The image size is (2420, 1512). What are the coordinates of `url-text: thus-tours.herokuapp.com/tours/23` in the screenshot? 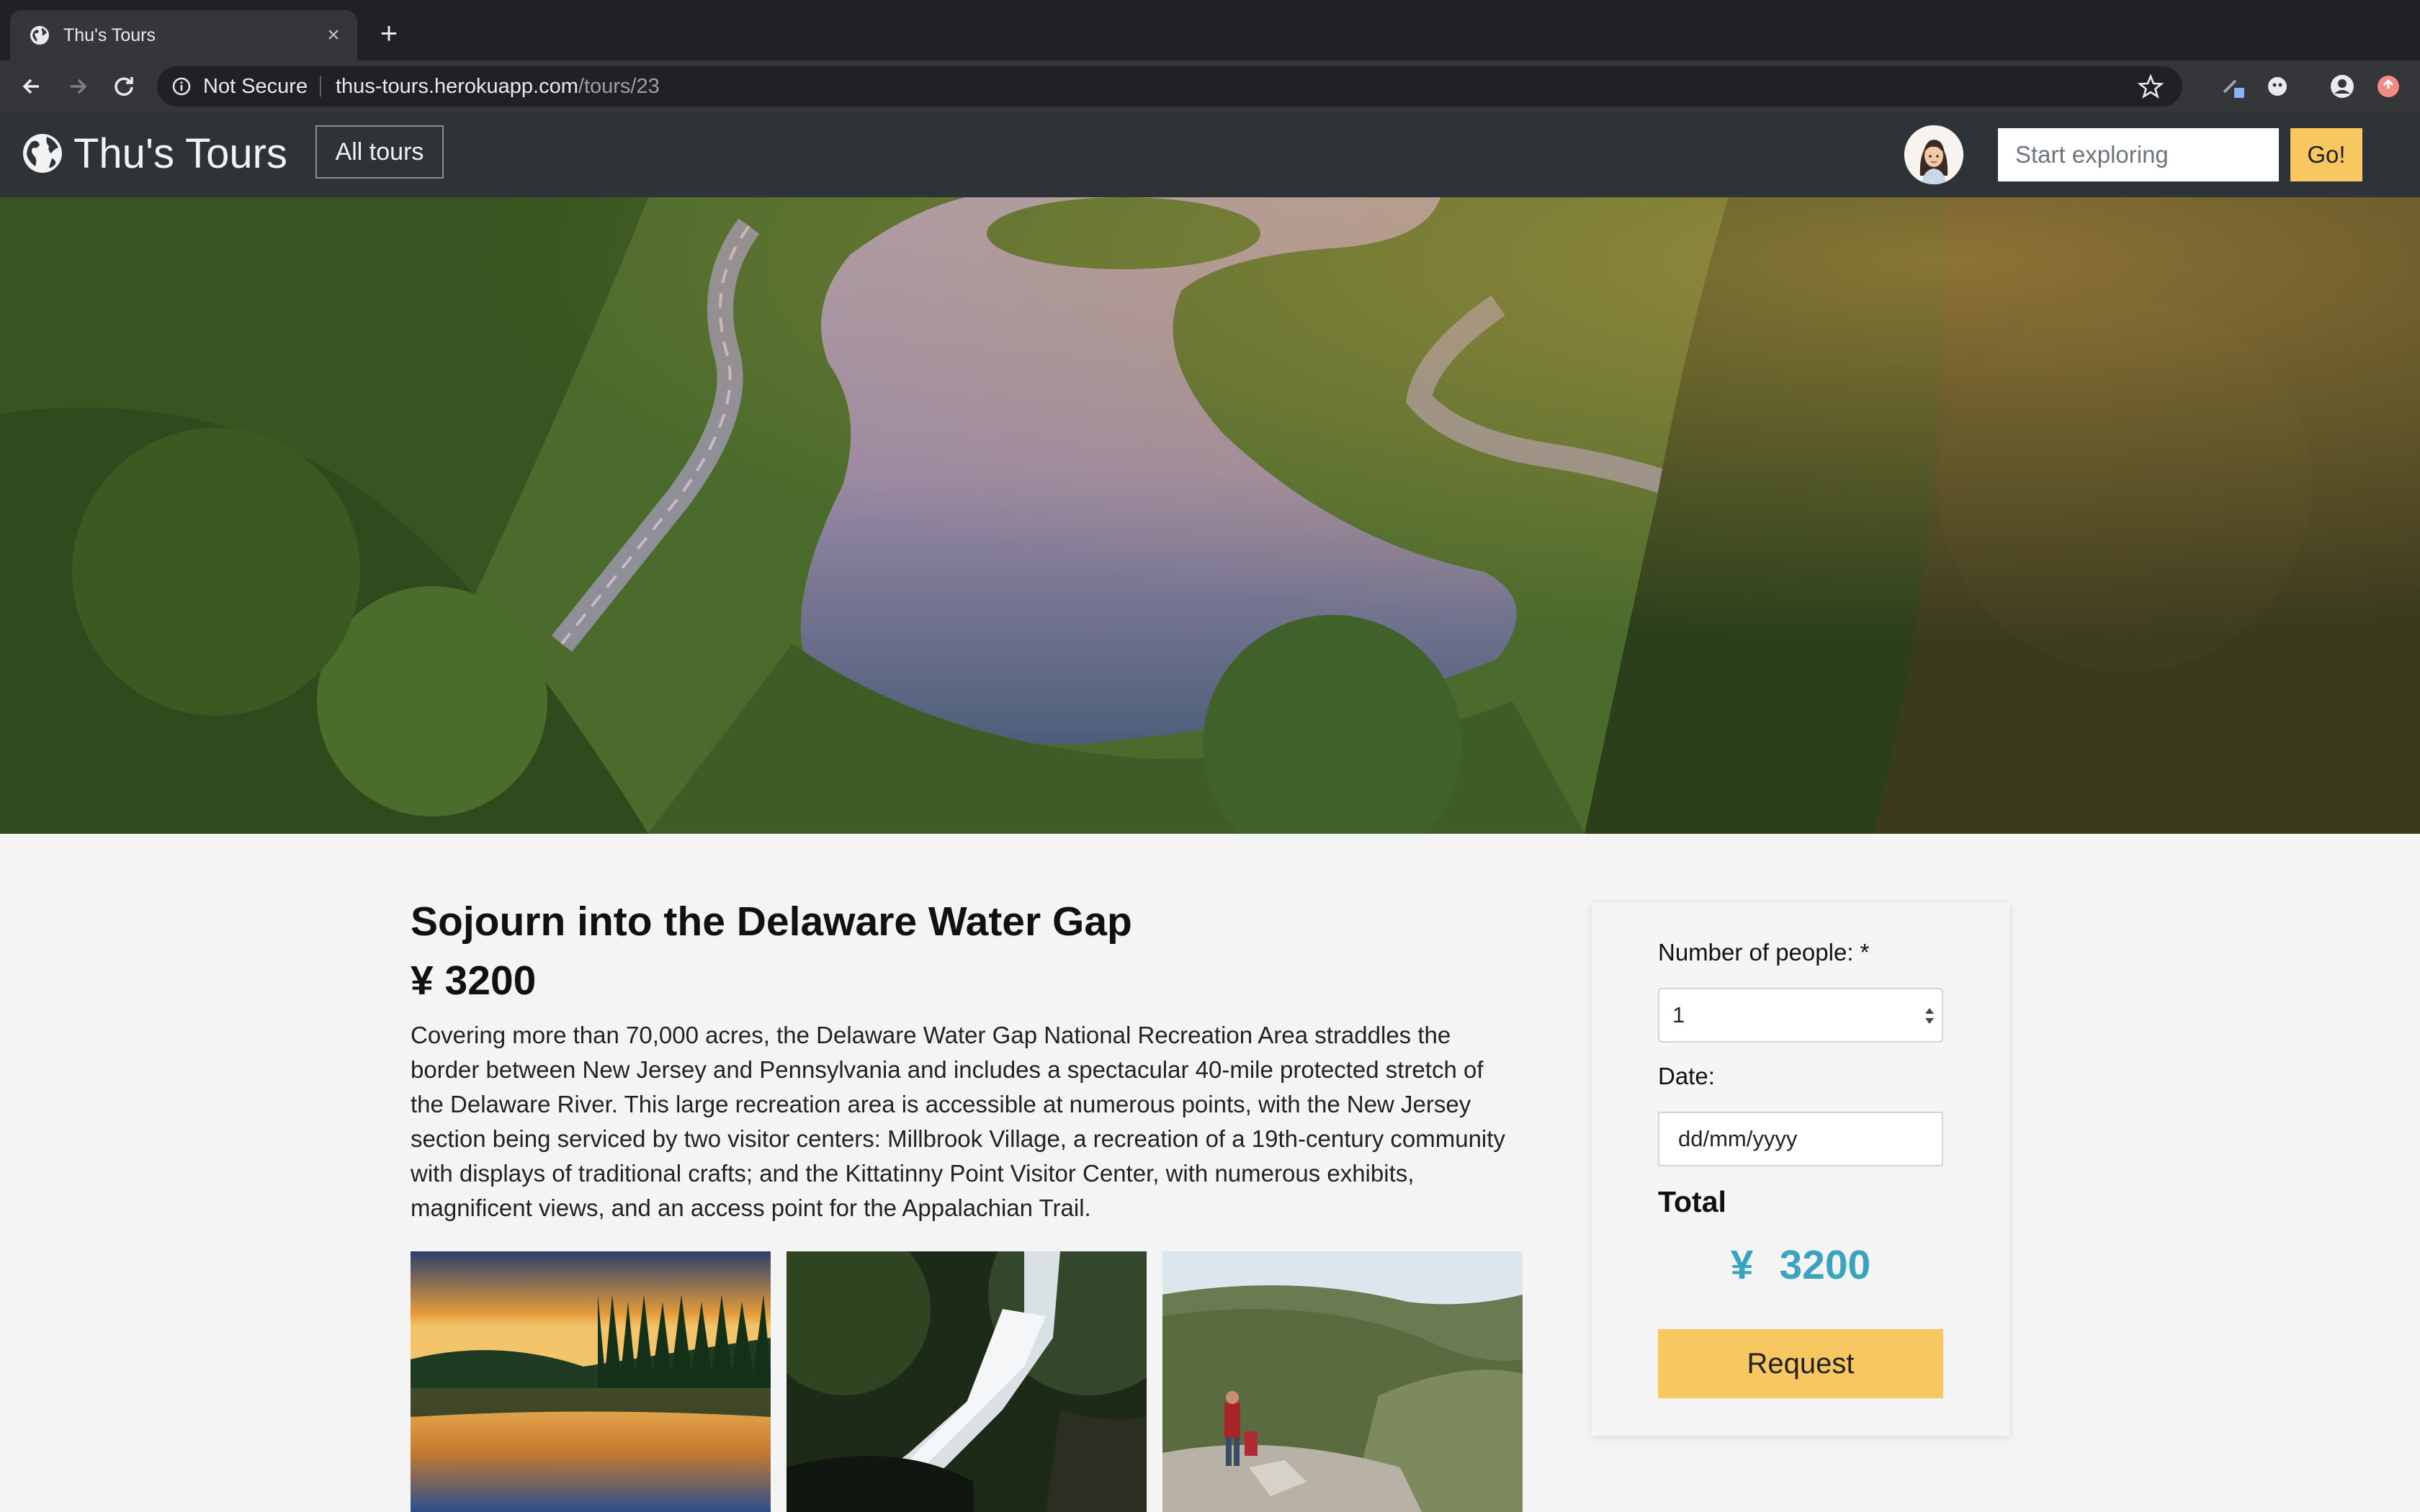 It's located at (498, 86).